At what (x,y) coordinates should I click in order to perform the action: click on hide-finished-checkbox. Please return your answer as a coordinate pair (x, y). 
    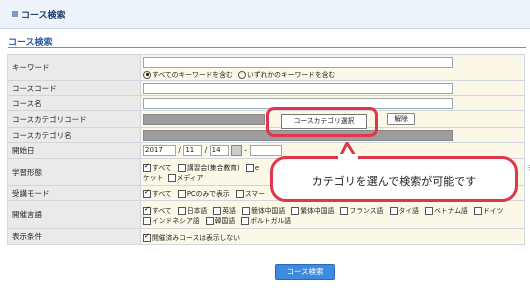
    Looking at the image, I should click on (147, 237).